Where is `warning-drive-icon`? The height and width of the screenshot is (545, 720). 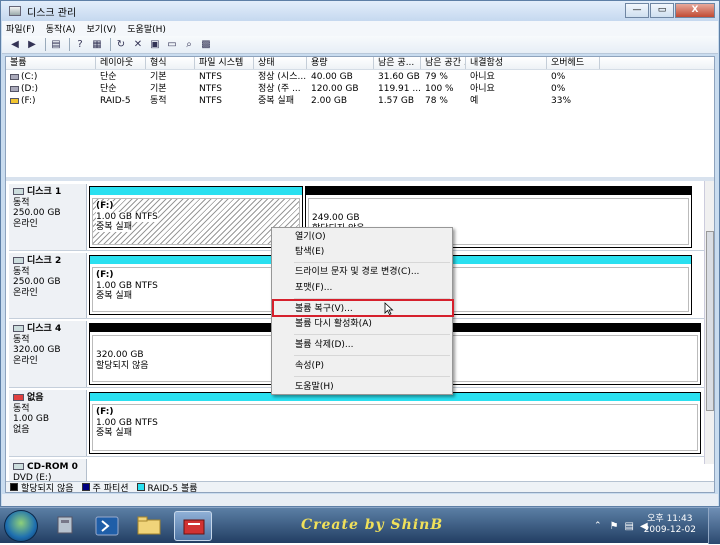 warning-drive-icon is located at coordinates (14, 100).